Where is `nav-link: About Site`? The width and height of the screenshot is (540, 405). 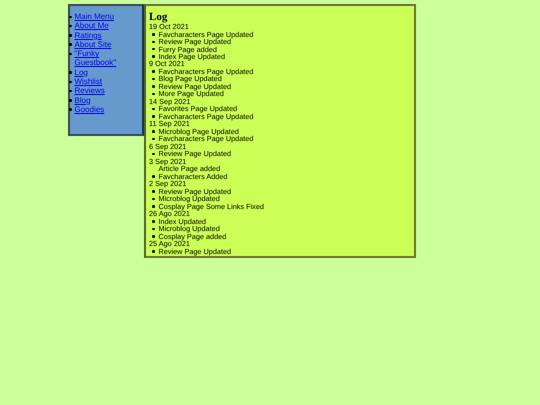
nav-link: About Site is located at coordinates (102, 45).